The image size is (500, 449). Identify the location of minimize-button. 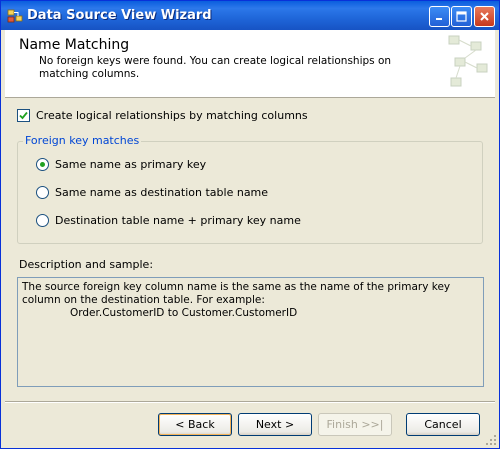
(439, 16).